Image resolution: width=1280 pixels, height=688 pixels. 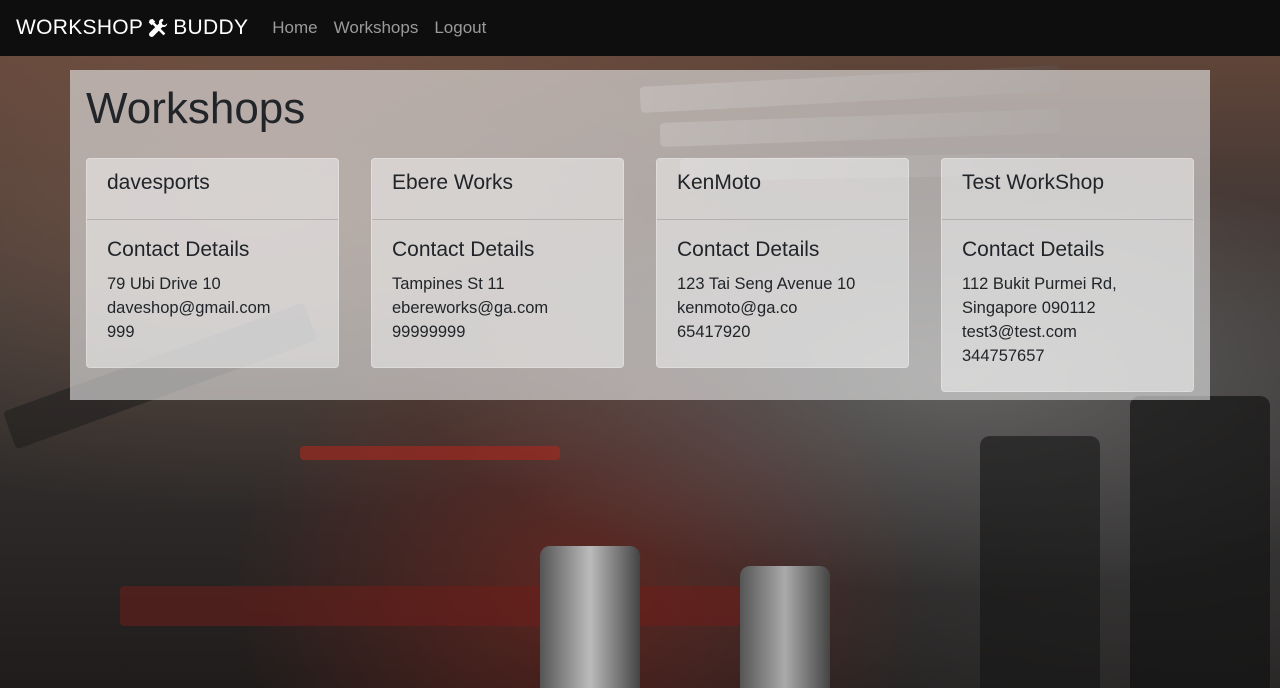 What do you see at coordinates (376, 28) in the screenshot?
I see `nav-link-workshops: Workshops` at bounding box center [376, 28].